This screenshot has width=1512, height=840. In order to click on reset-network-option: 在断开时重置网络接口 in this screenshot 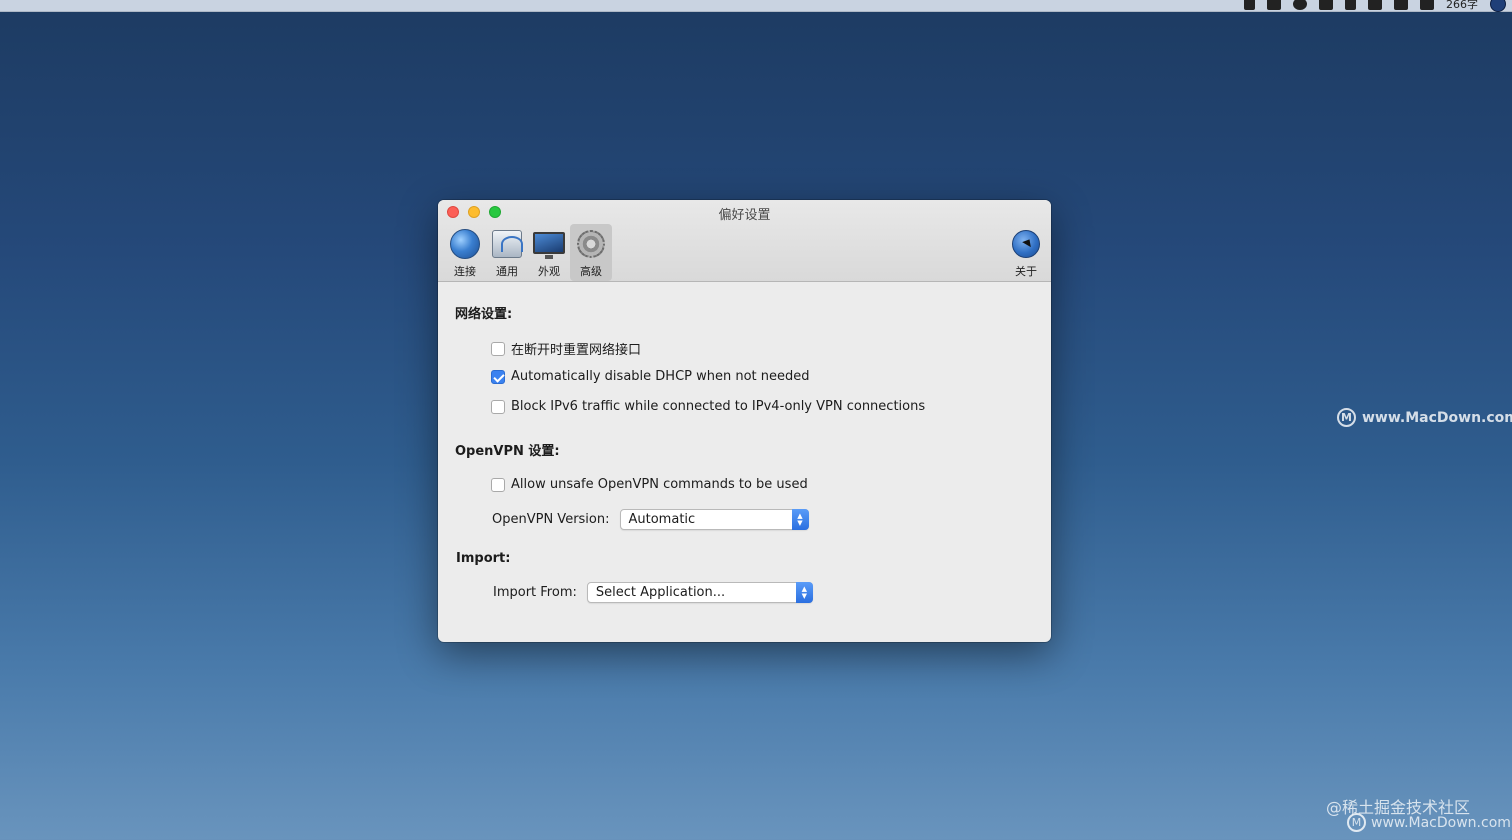, I will do `click(566, 348)`.